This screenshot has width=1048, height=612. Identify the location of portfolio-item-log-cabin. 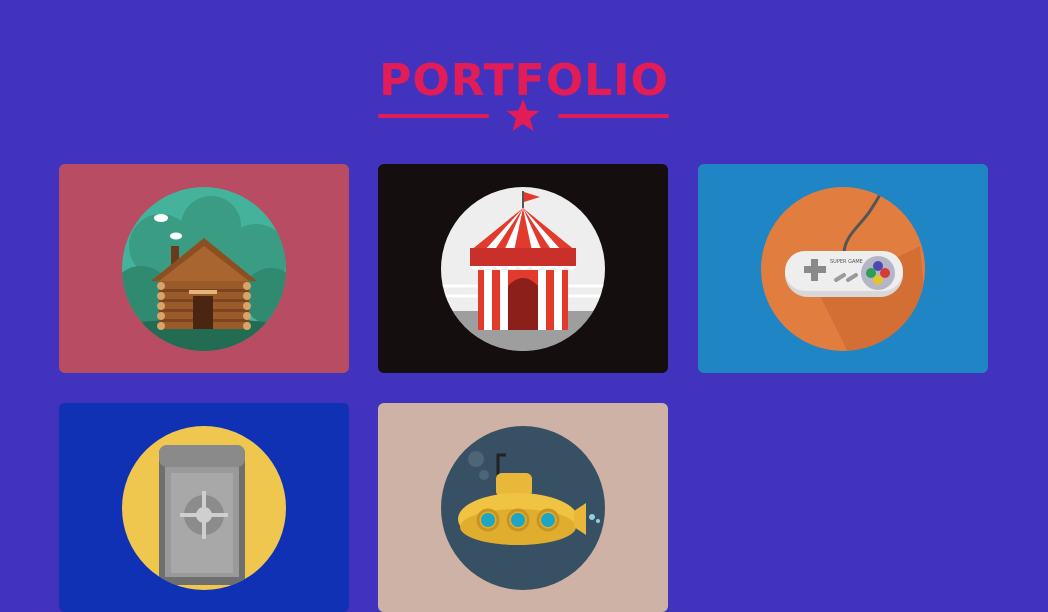
(204, 268).